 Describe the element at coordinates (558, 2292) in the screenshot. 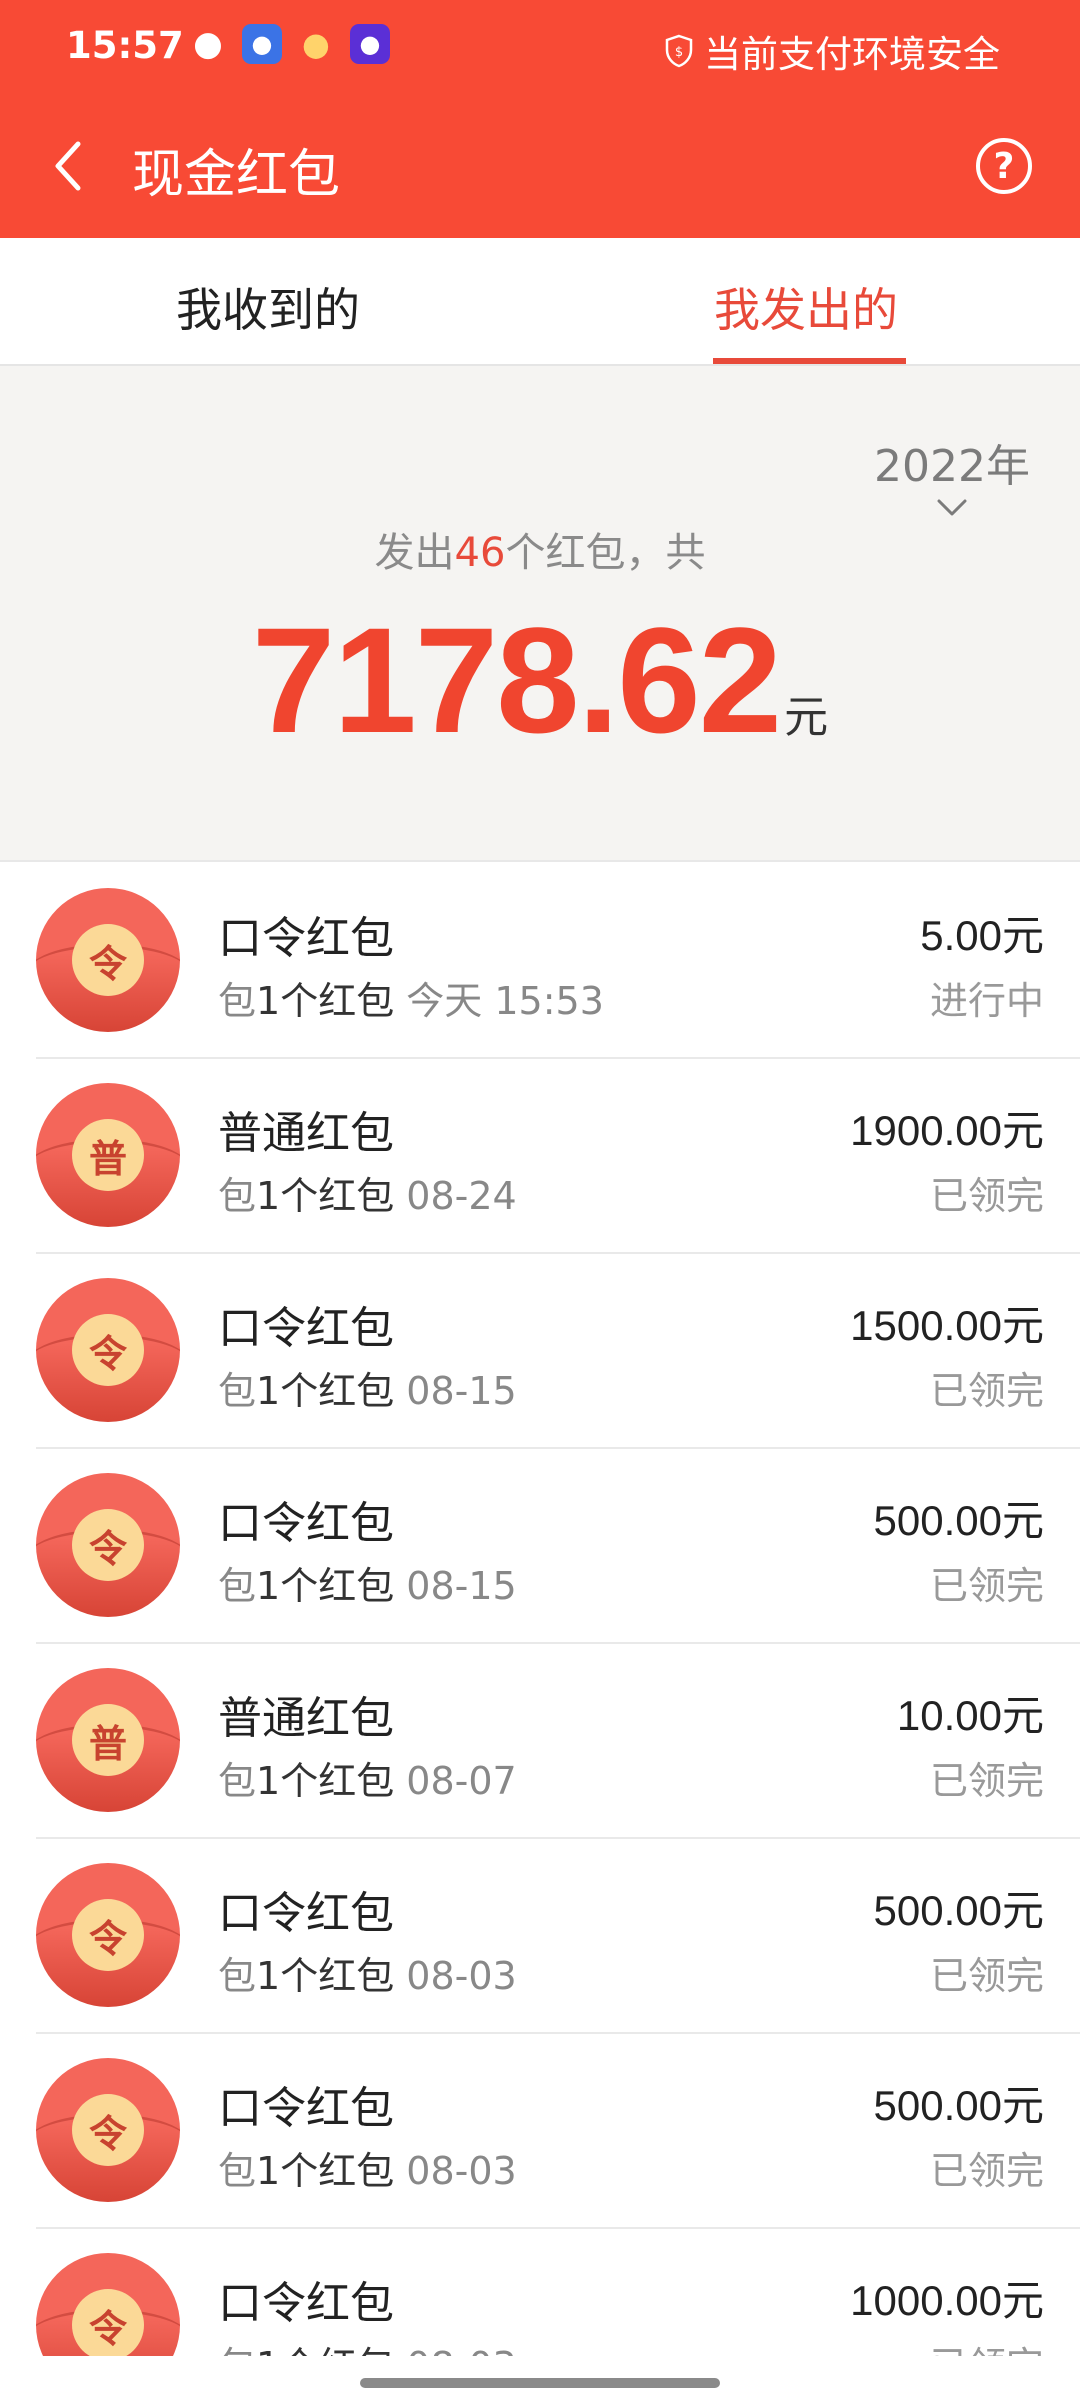

I see `list-item: 令 口令红包包1个红包 08-03 1000.00元已领完` at that location.